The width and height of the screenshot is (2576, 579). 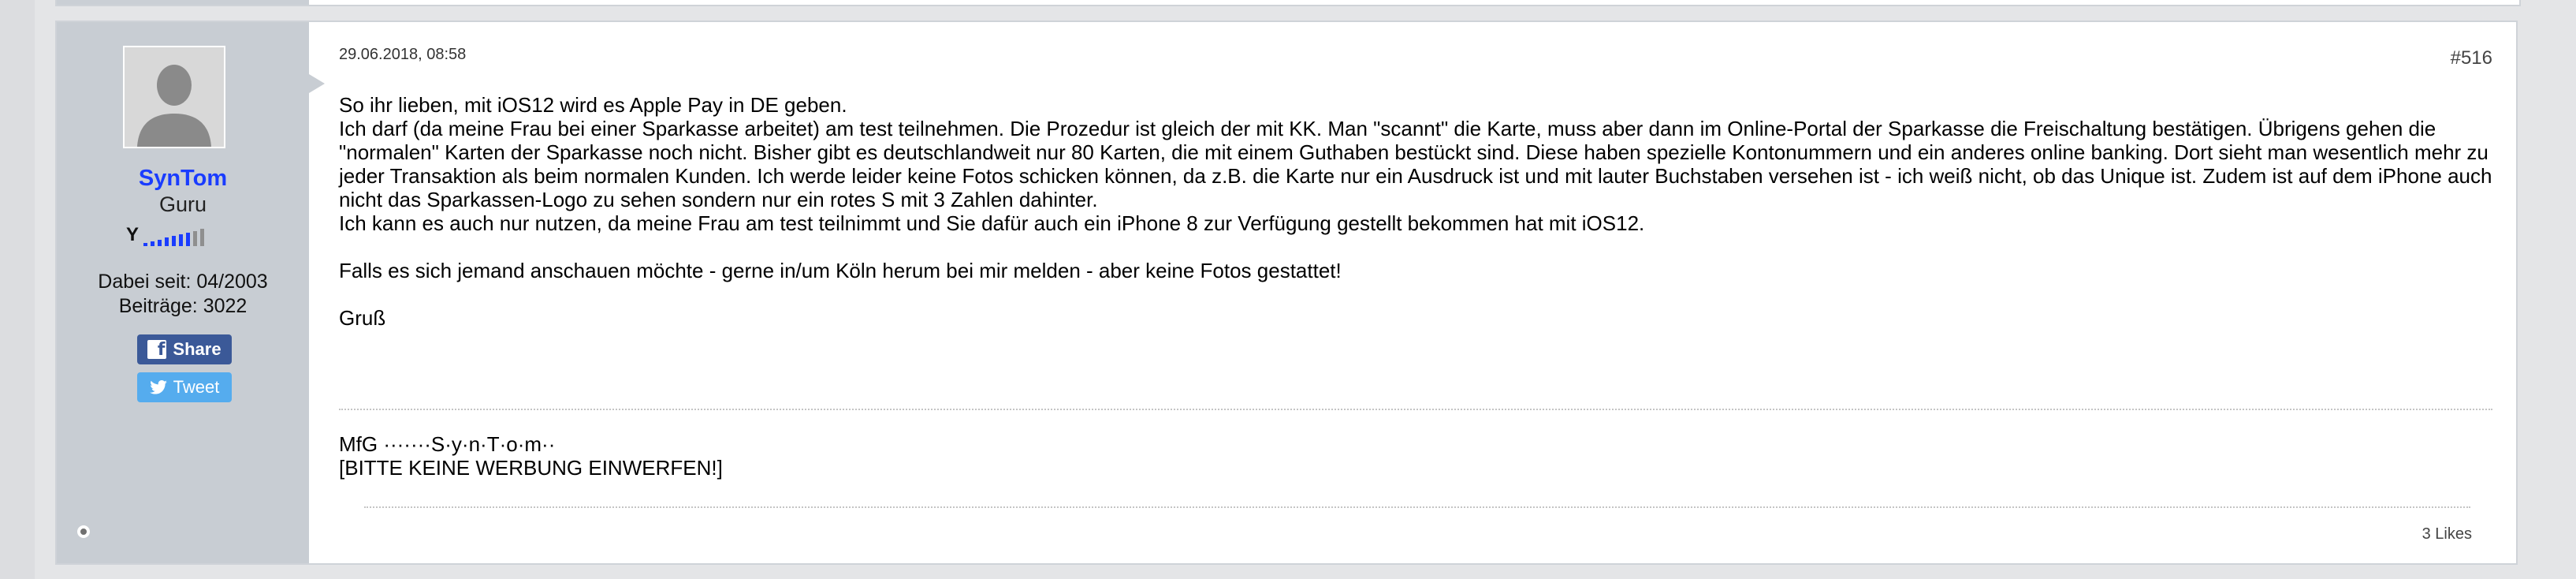 I want to click on post-number-link: #516, so click(x=2471, y=58).